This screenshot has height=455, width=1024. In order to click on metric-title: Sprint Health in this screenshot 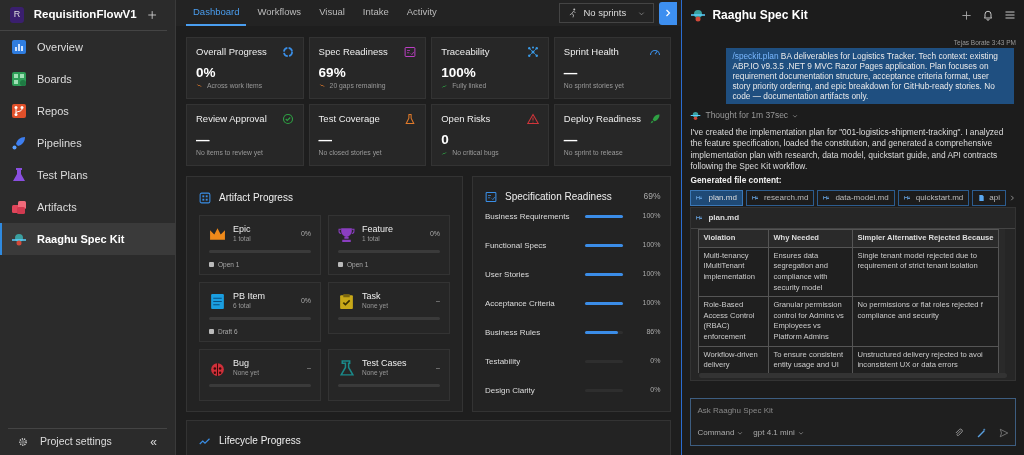, I will do `click(591, 52)`.